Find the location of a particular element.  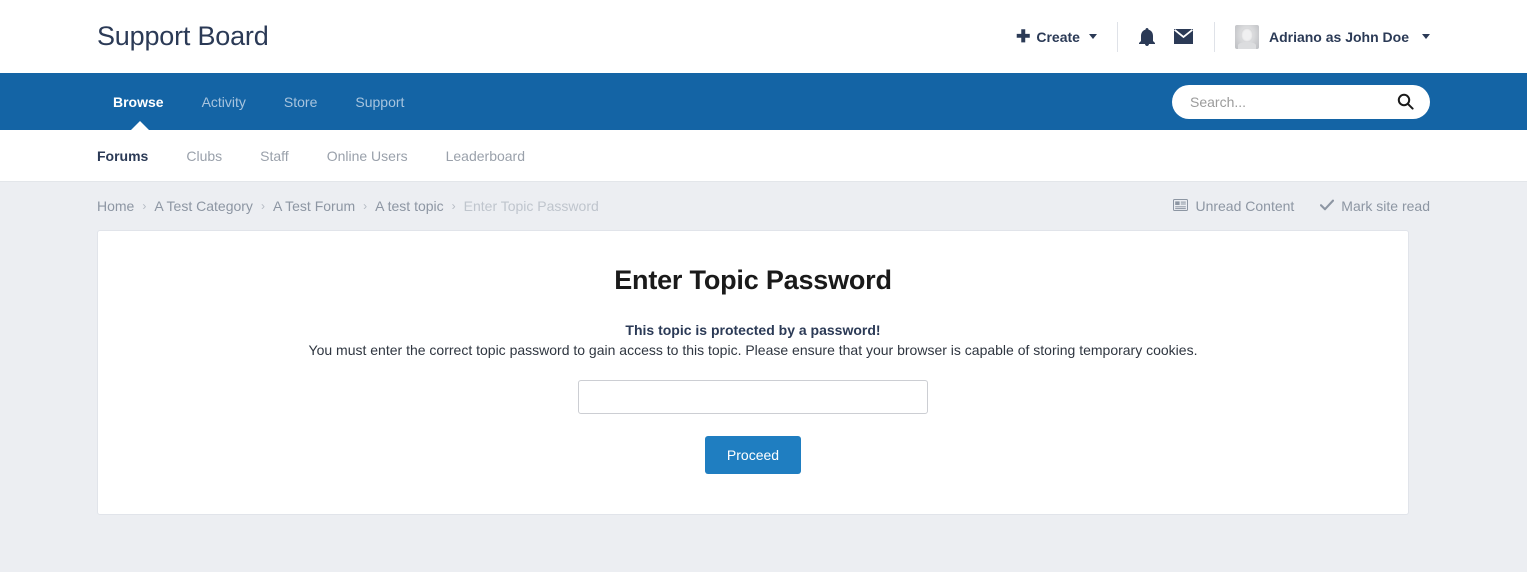

subnav-item-staff-label: Staff is located at coordinates (274, 155).